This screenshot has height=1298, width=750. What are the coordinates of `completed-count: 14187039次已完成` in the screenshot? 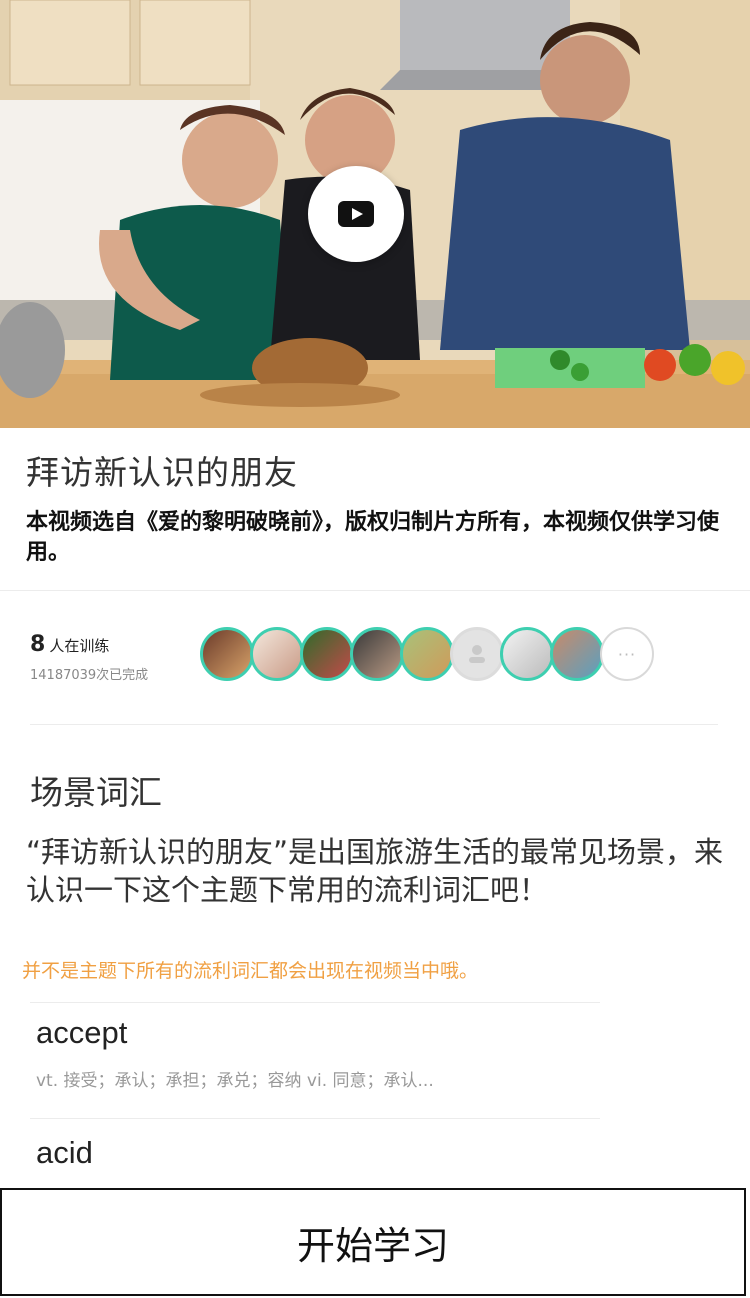 It's located at (89, 675).